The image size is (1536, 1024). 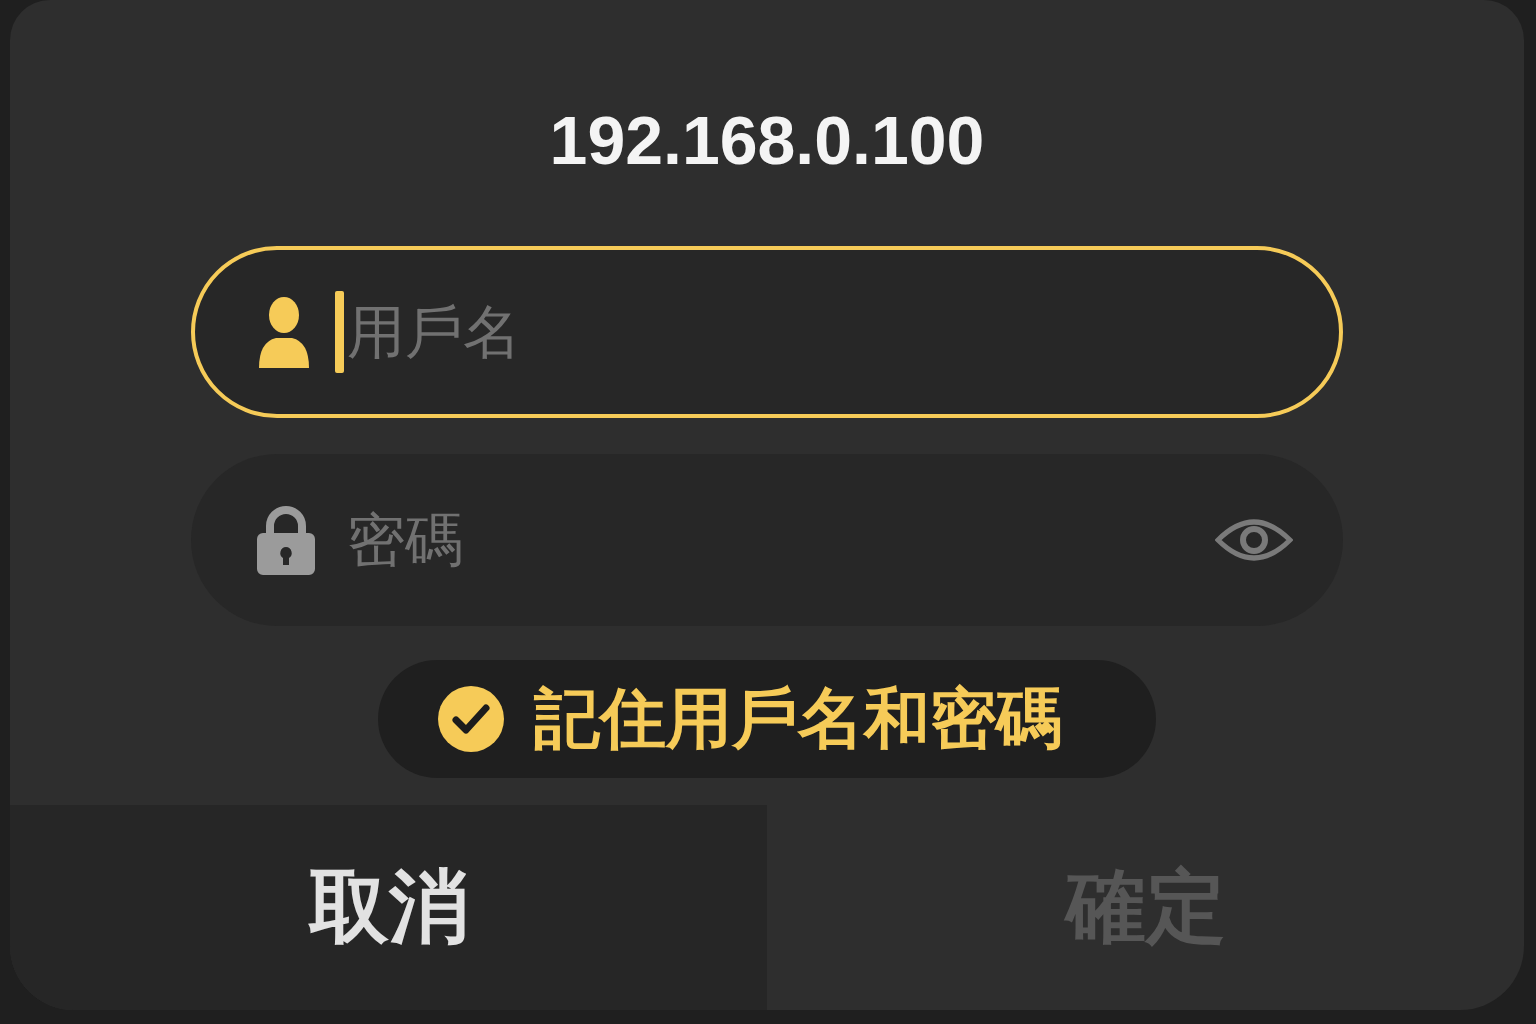 I want to click on password-field: 密碼, so click(x=767, y=540).